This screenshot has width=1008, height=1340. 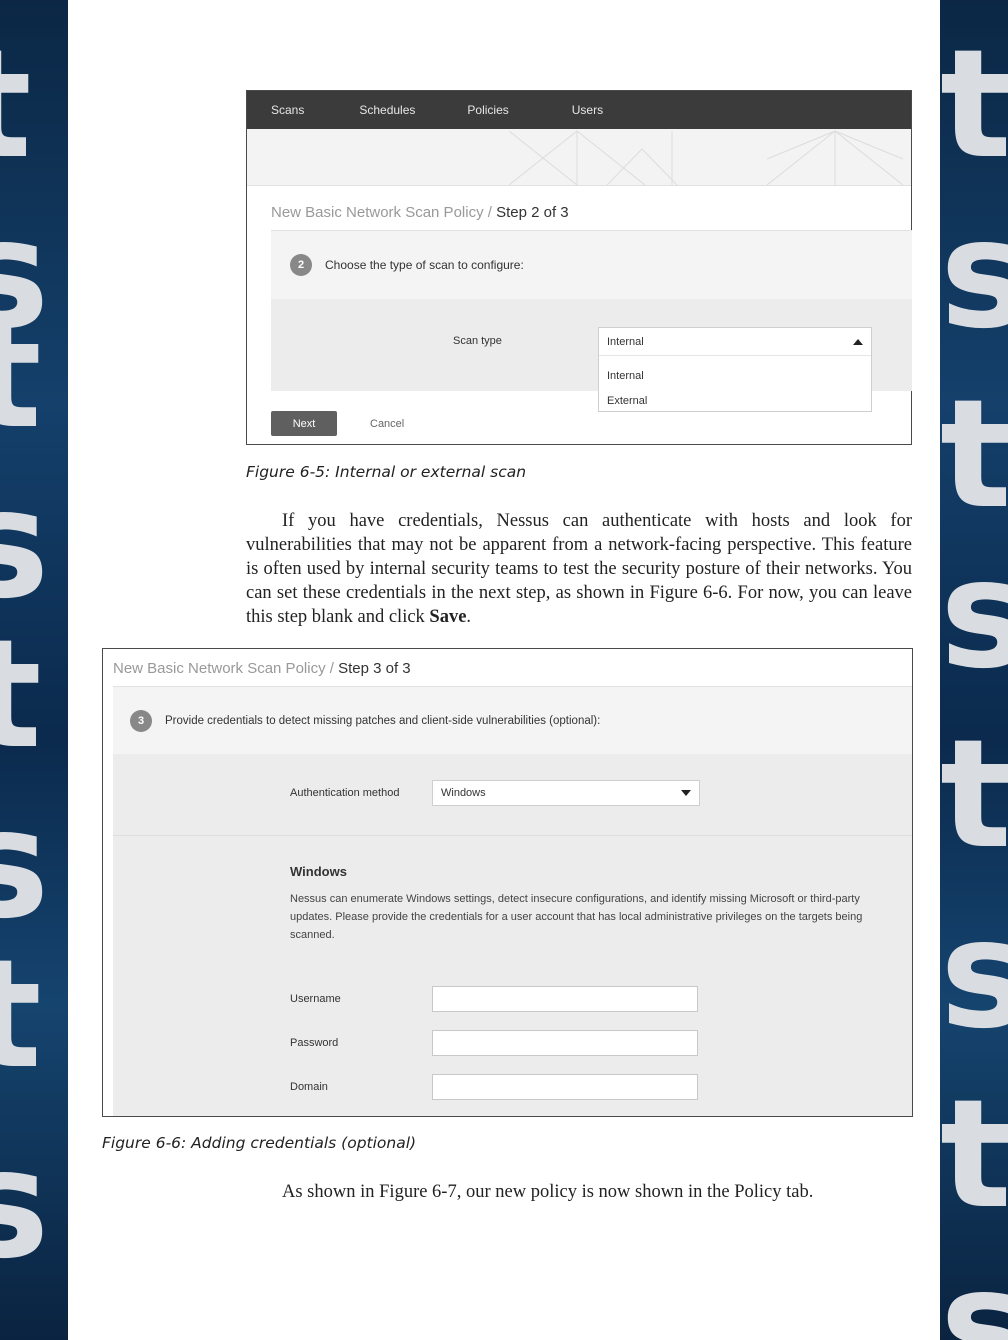 What do you see at coordinates (706, 157) in the screenshot?
I see `banner-pattern` at bounding box center [706, 157].